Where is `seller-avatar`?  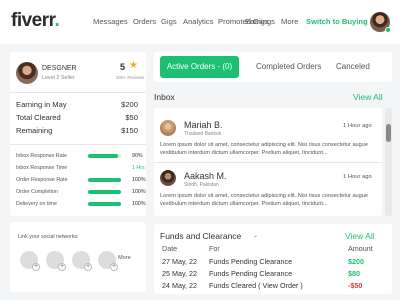 seller-avatar is located at coordinates (27, 73).